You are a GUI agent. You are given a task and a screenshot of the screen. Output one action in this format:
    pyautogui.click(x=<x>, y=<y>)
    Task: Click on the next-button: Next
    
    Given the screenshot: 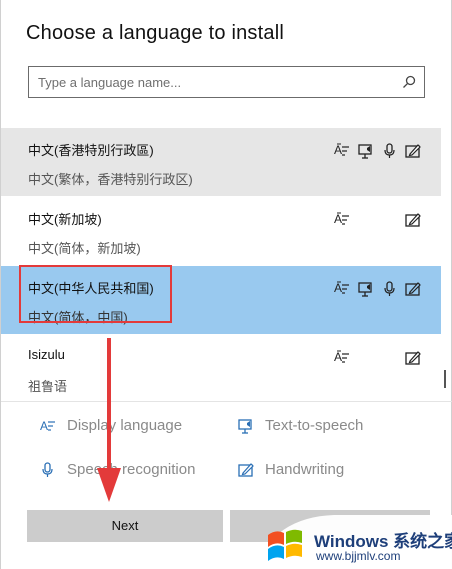 What is the action you would take?
    pyautogui.click(x=125, y=526)
    